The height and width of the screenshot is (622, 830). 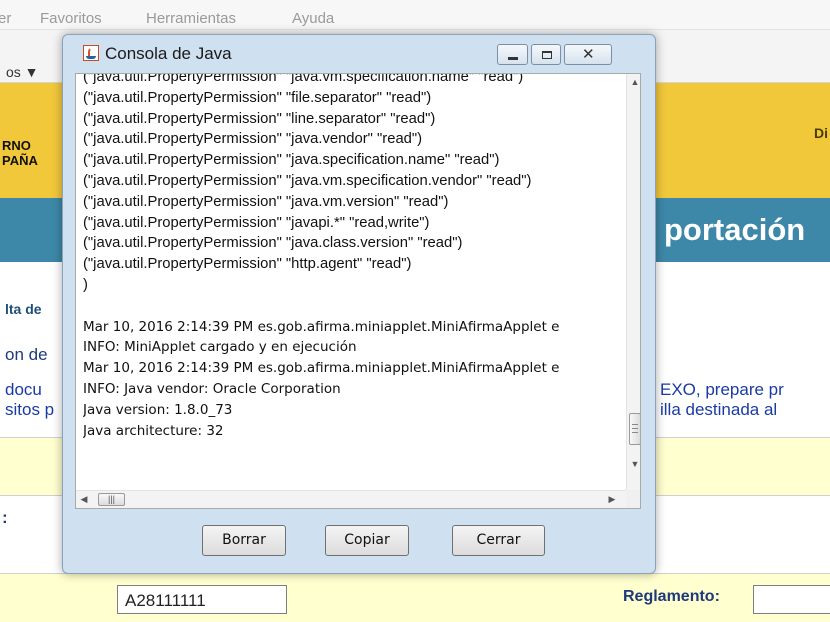 I want to click on menu-item-ayuda: Ayuda, so click(x=313, y=18).